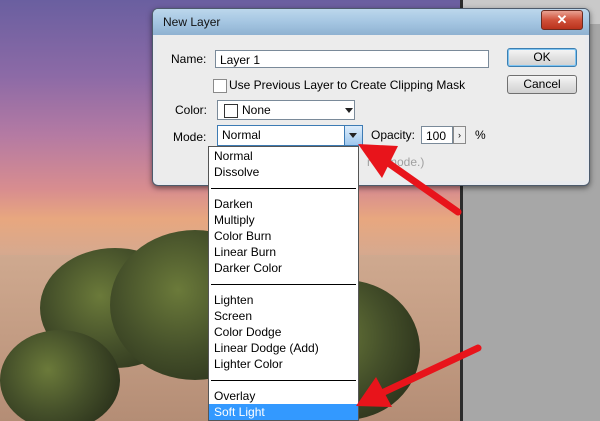 The width and height of the screenshot is (600, 421). I want to click on close-button: ✕, so click(562, 20).